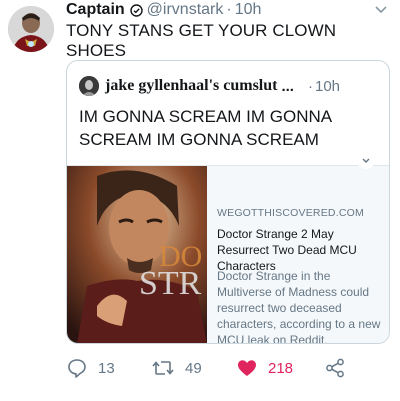 This screenshot has width=400, height=401. I want to click on avatar-image, so click(31, 29).